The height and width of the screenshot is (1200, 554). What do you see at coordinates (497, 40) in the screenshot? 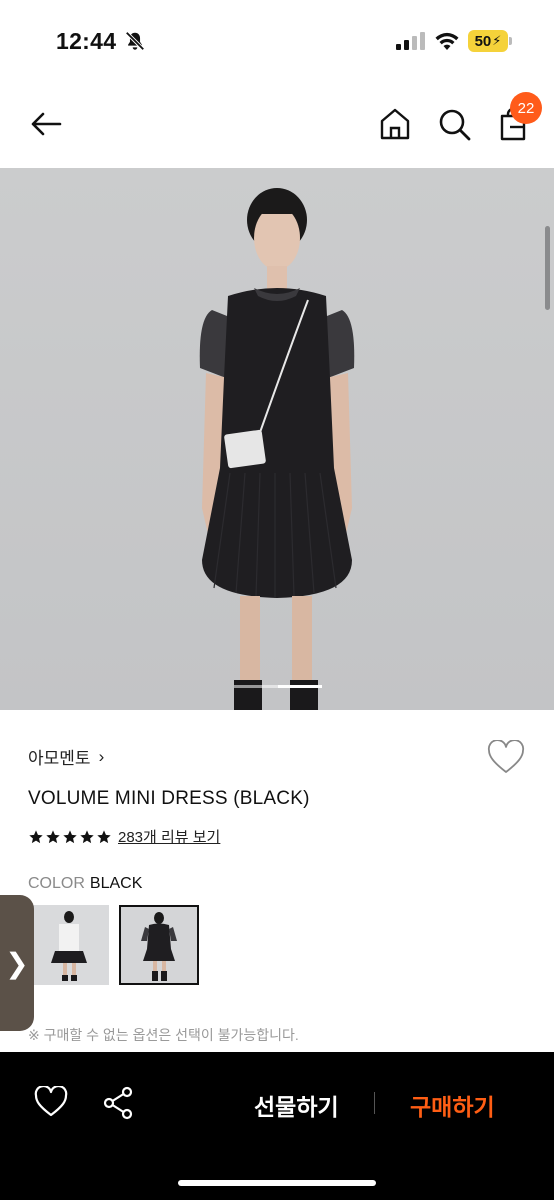
I see `charging-icon: ⚡` at bounding box center [497, 40].